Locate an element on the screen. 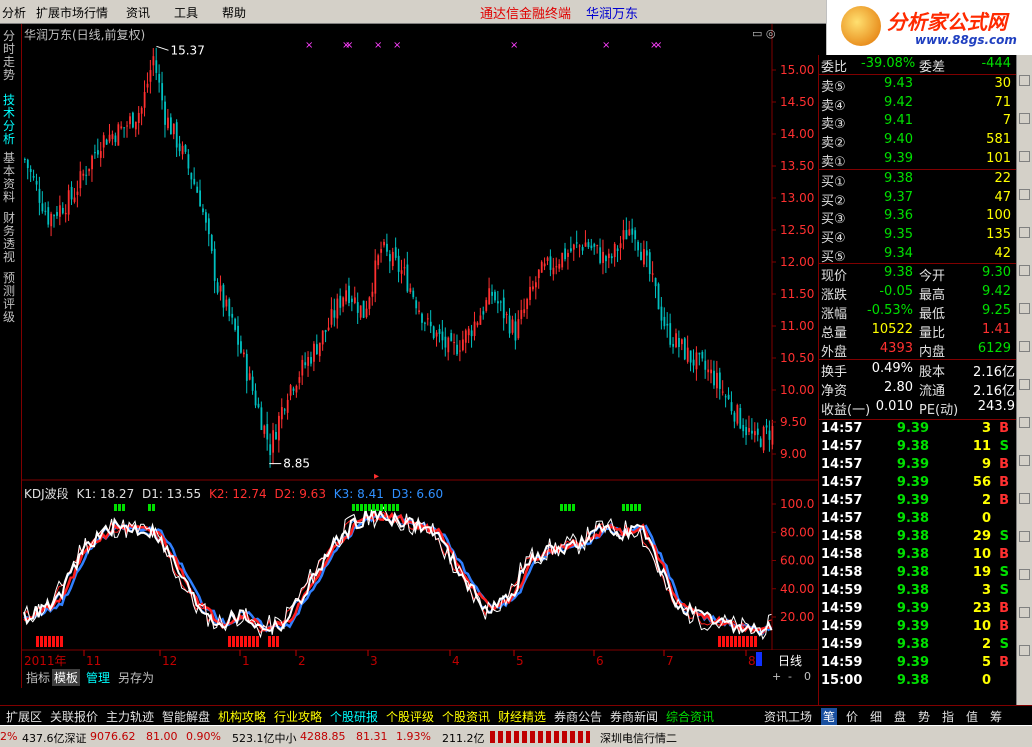  tick-side: B is located at coordinates (1004, 608).